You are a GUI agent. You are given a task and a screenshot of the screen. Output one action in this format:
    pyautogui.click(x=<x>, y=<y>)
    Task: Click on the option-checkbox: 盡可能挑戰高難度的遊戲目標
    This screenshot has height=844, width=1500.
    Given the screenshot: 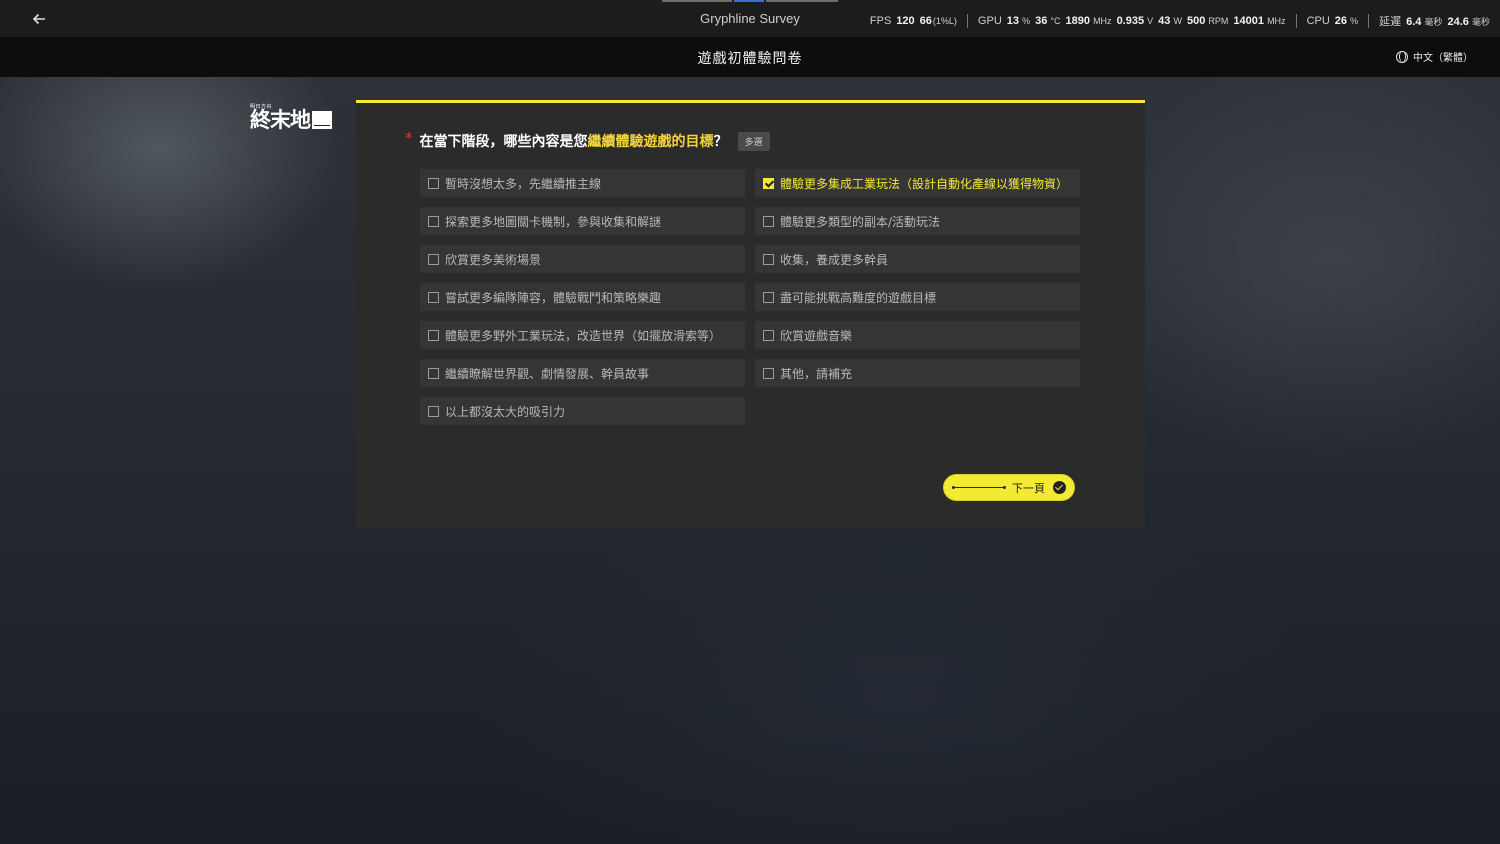 What is the action you would take?
    pyautogui.click(x=917, y=297)
    